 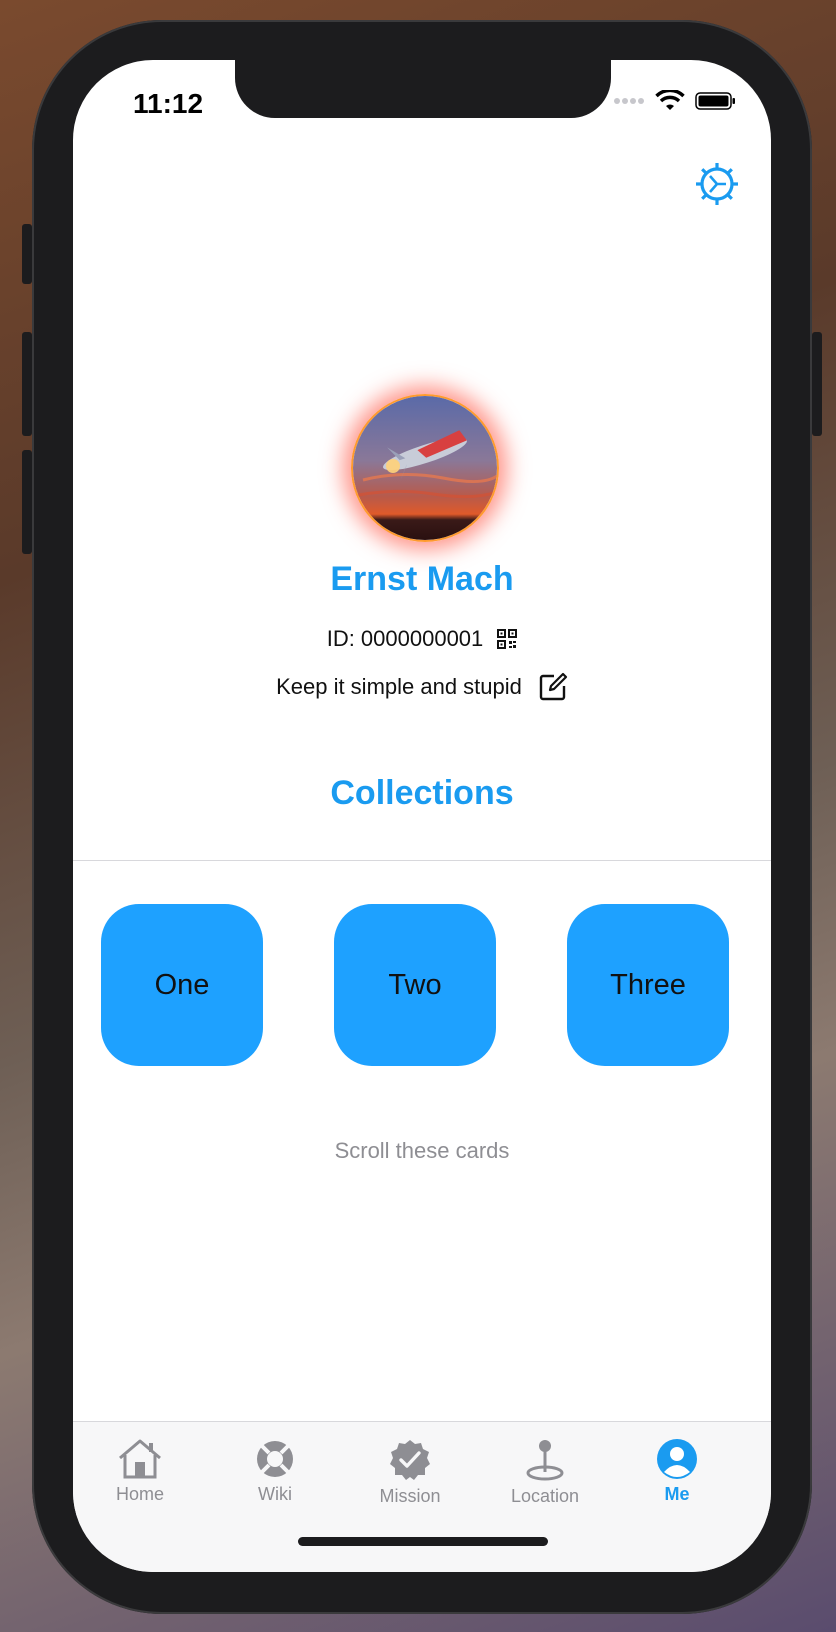 I want to click on volume-up-button, so click(x=27, y=384).